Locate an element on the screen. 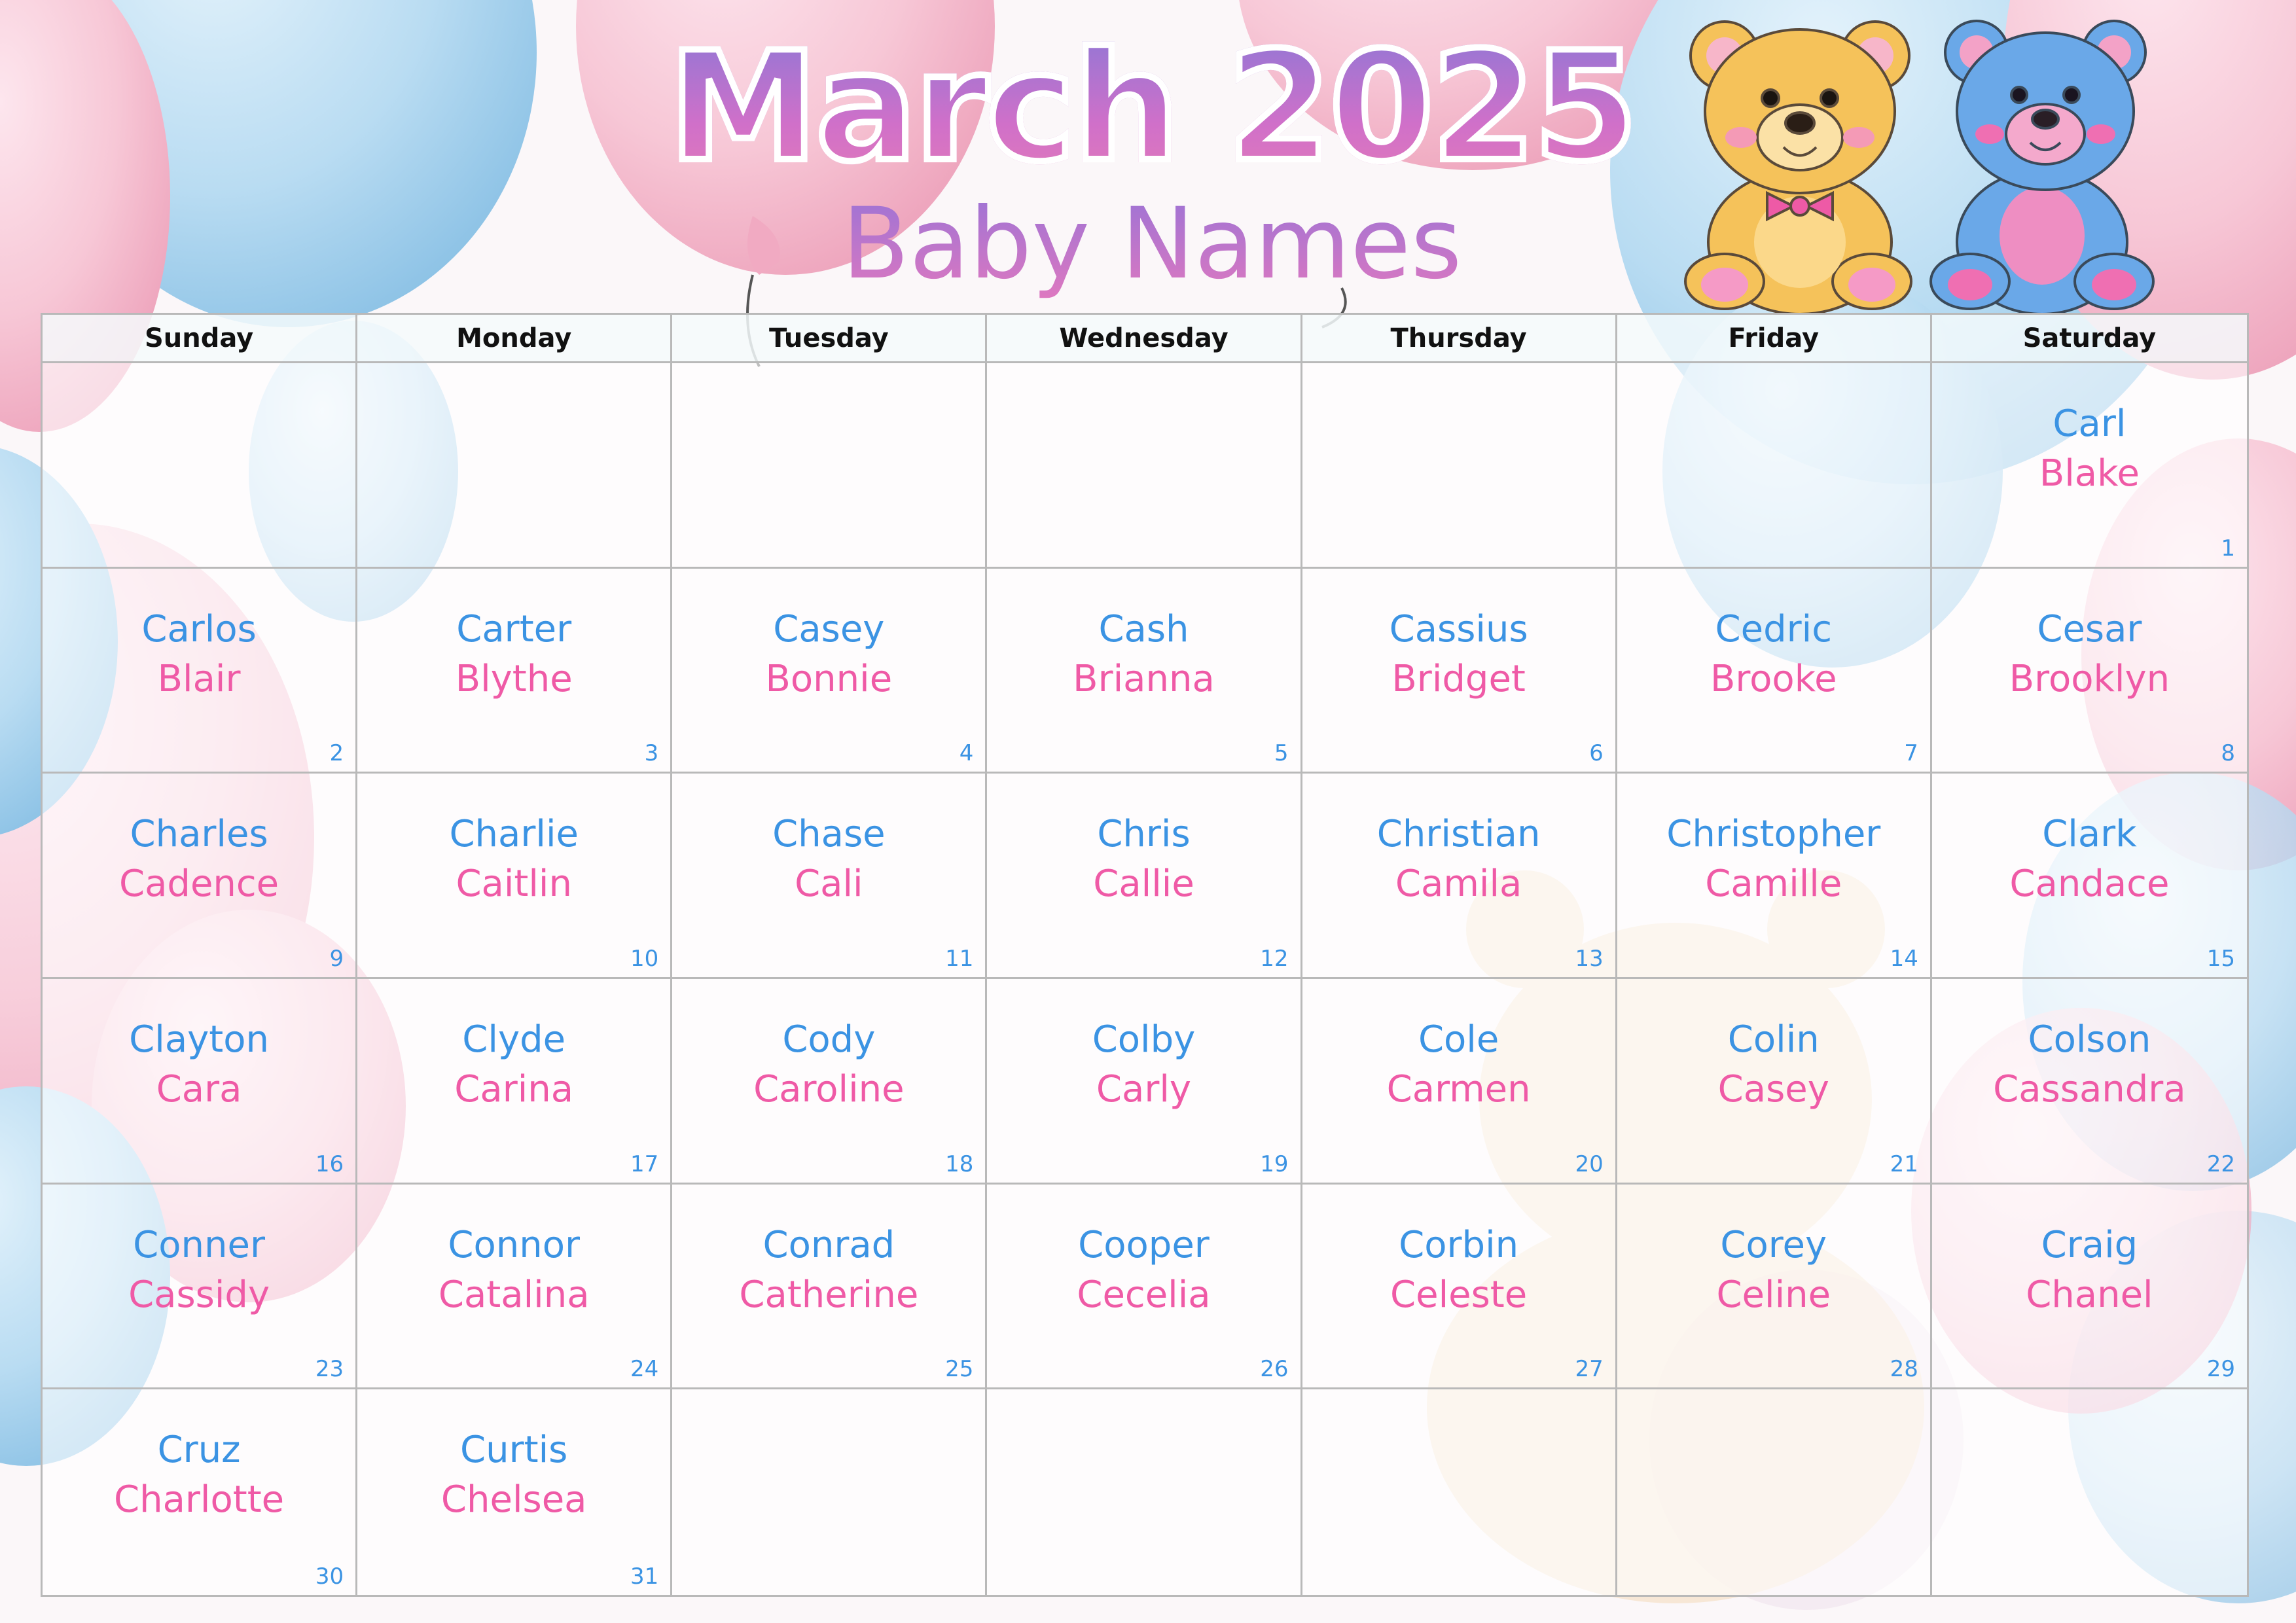 The width and height of the screenshot is (2296, 1623). day-cell: Corbin Celeste 27 is located at coordinates (1459, 1287).